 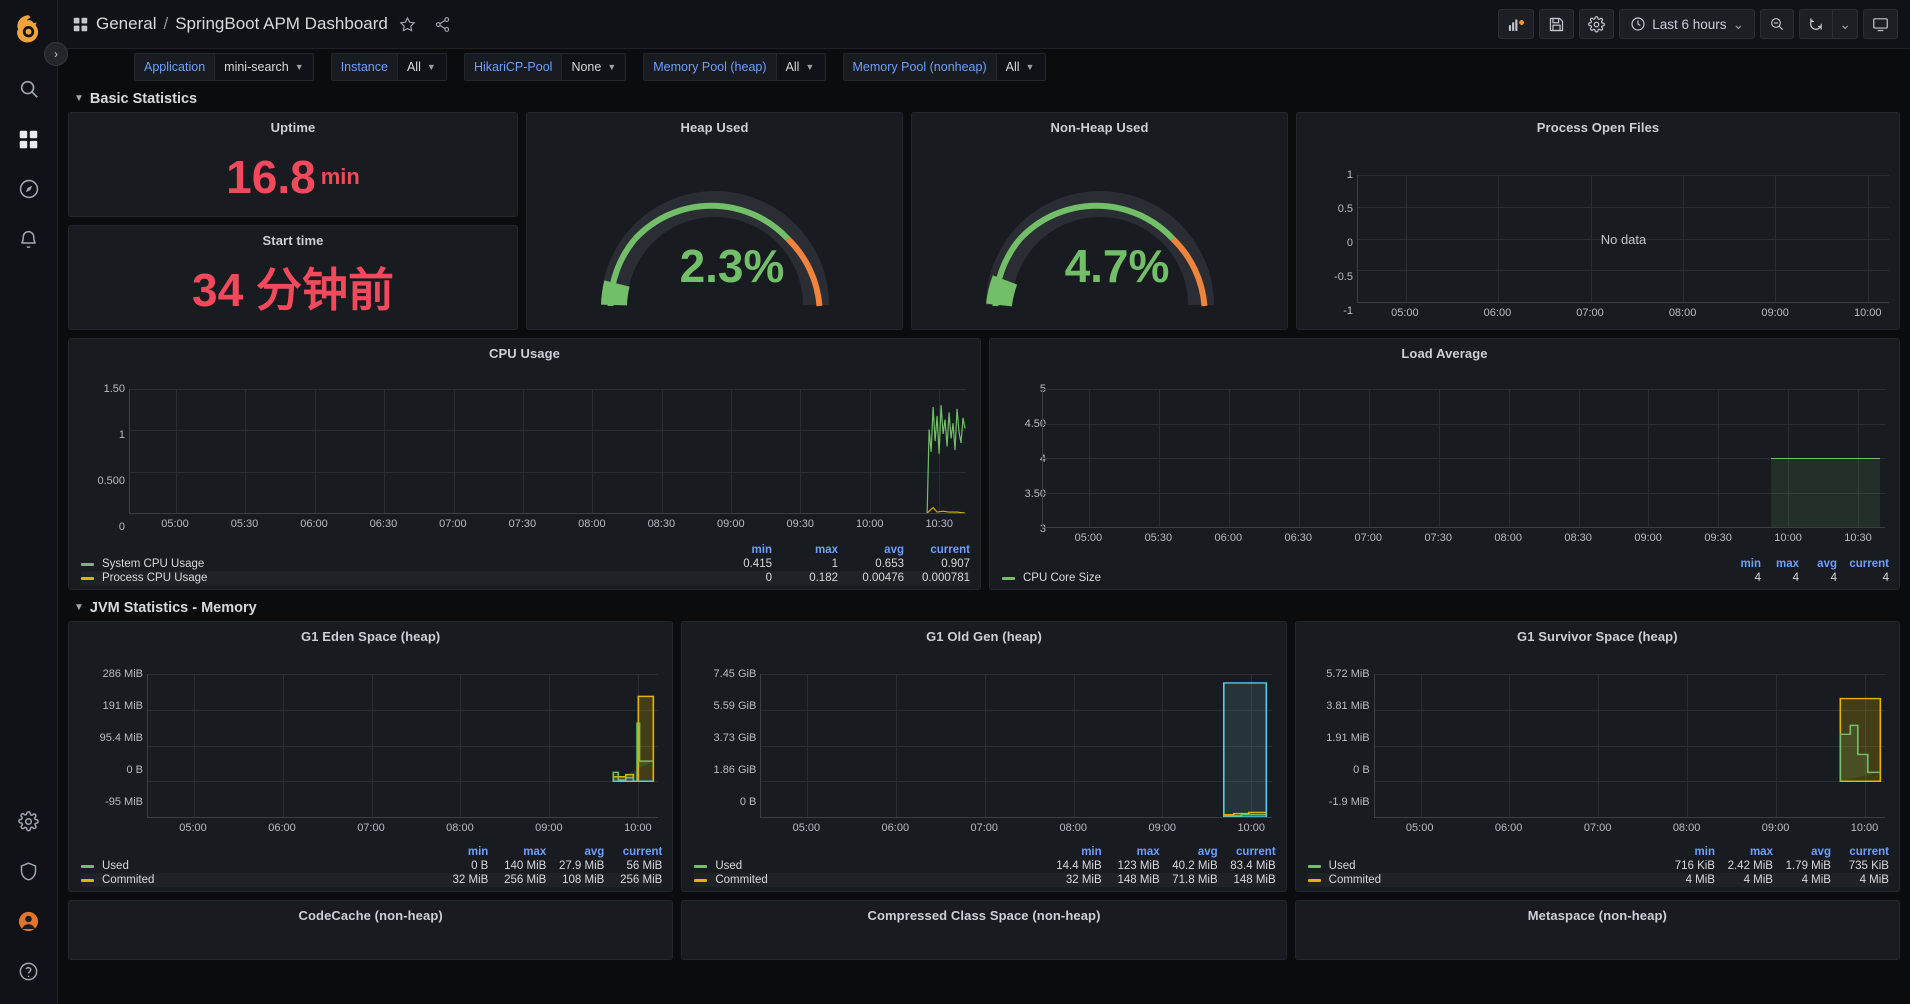 I want to click on legend-header-max: max, so click(x=826, y=550).